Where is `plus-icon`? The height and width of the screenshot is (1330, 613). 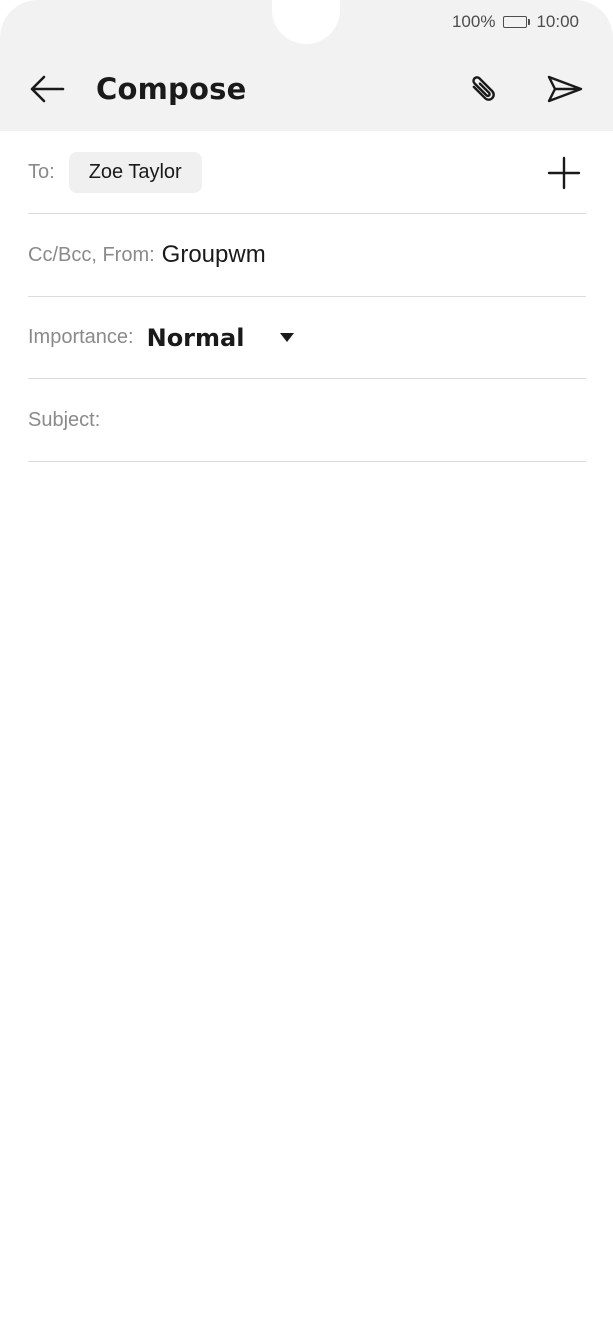
plus-icon is located at coordinates (564, 173).